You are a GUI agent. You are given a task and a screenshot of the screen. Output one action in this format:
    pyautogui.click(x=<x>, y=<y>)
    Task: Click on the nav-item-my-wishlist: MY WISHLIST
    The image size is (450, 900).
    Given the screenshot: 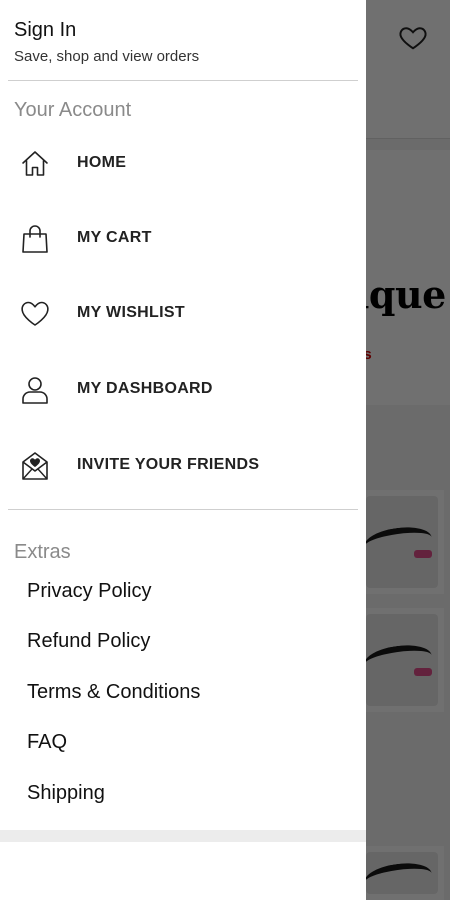 What is the action you would take?
    pyautogui.click(x=183, y=313)
    